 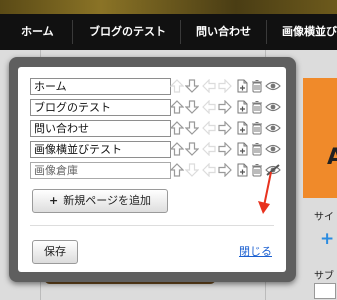 What do you see at coordinates (223, 32) in the screenshot?
I see `nav-item-contact: 問い合わせ` at bounding box center [223, 32].